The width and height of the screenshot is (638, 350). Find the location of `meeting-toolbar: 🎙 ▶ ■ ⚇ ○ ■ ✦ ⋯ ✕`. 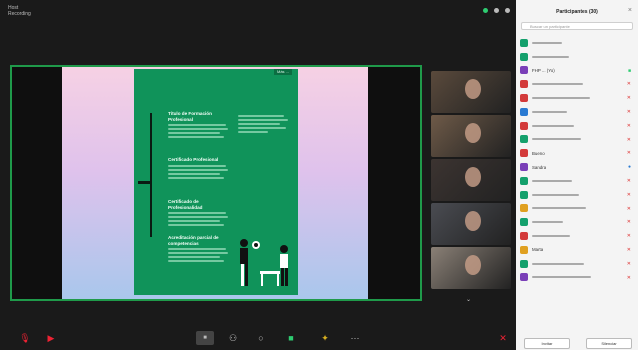

meeting-toolbar: 🎙 ▶ ■ ⚇ ○ ■ ✦ ⋯ ✕ is located at coordinates (258, 339).